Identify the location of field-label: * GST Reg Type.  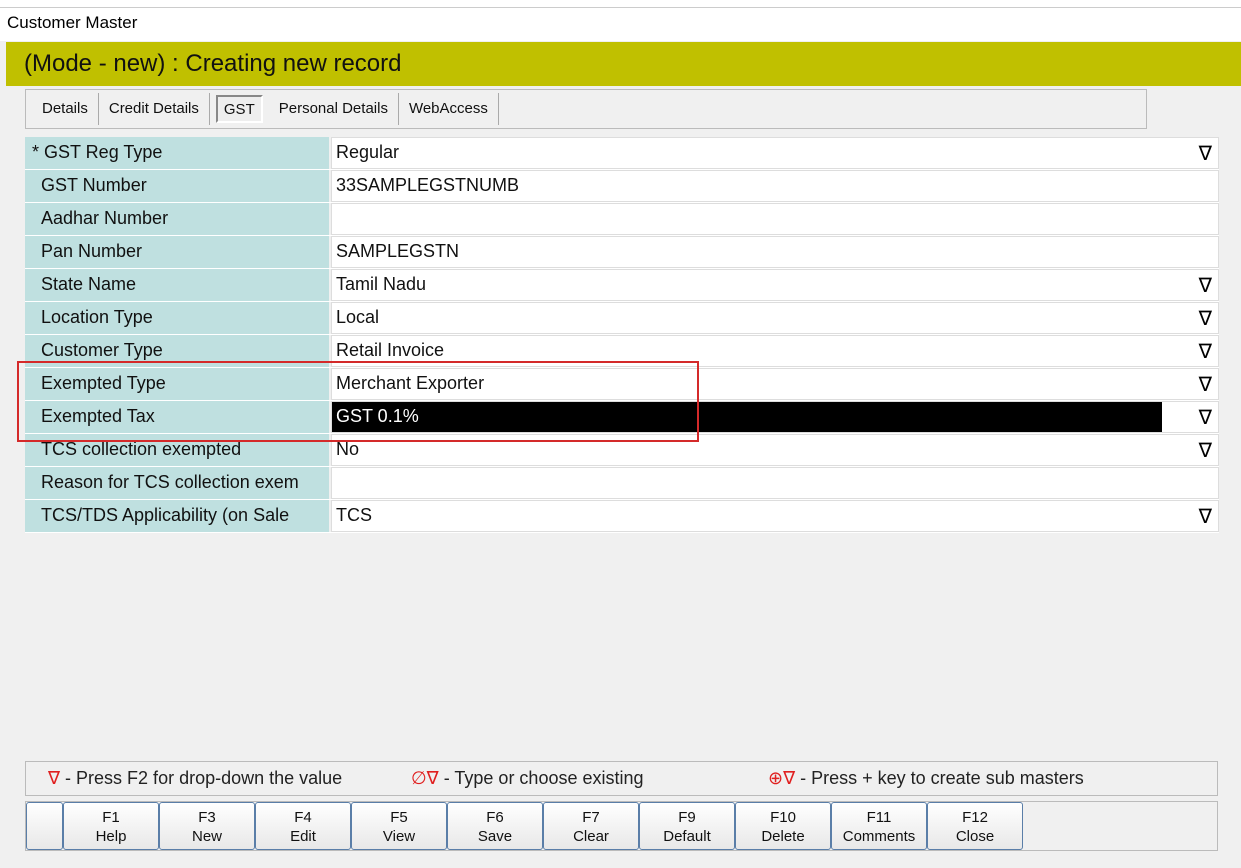
(177, 153).